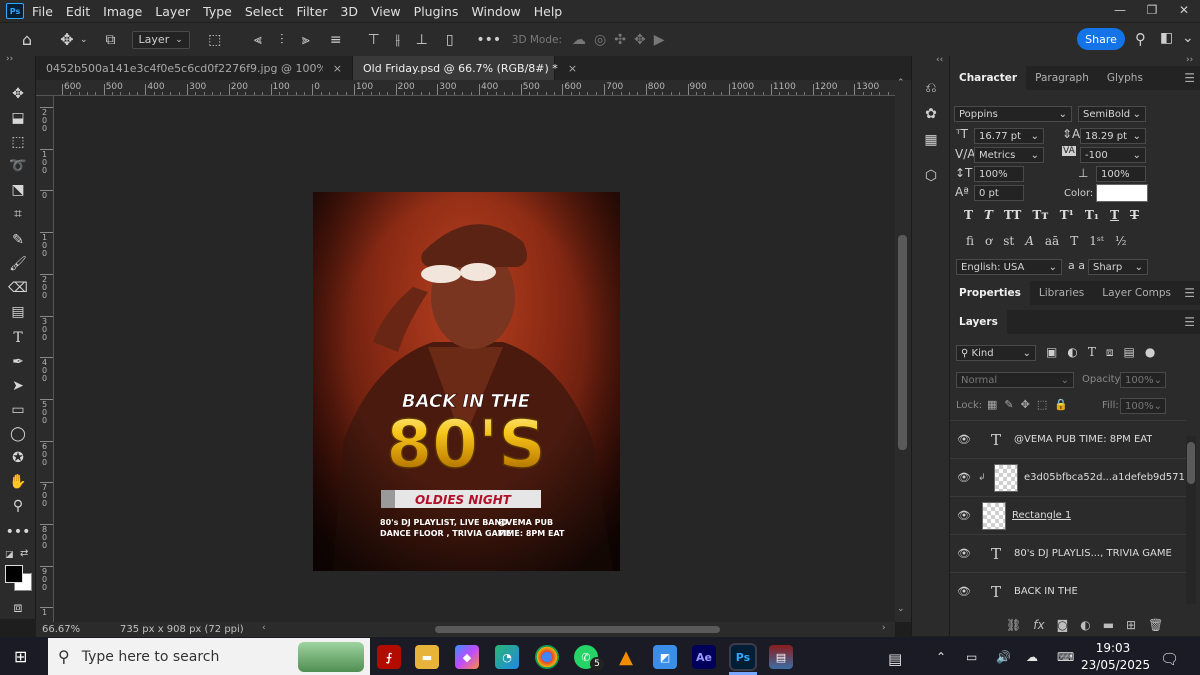 The height and width of the screenshot is (675, 1200). Describe the element at coordinates (1068, 477) in the screenshot. I see `layer-row: 👁 ↲ e3d05bfbca52d...a1defeb9d571` at that location.